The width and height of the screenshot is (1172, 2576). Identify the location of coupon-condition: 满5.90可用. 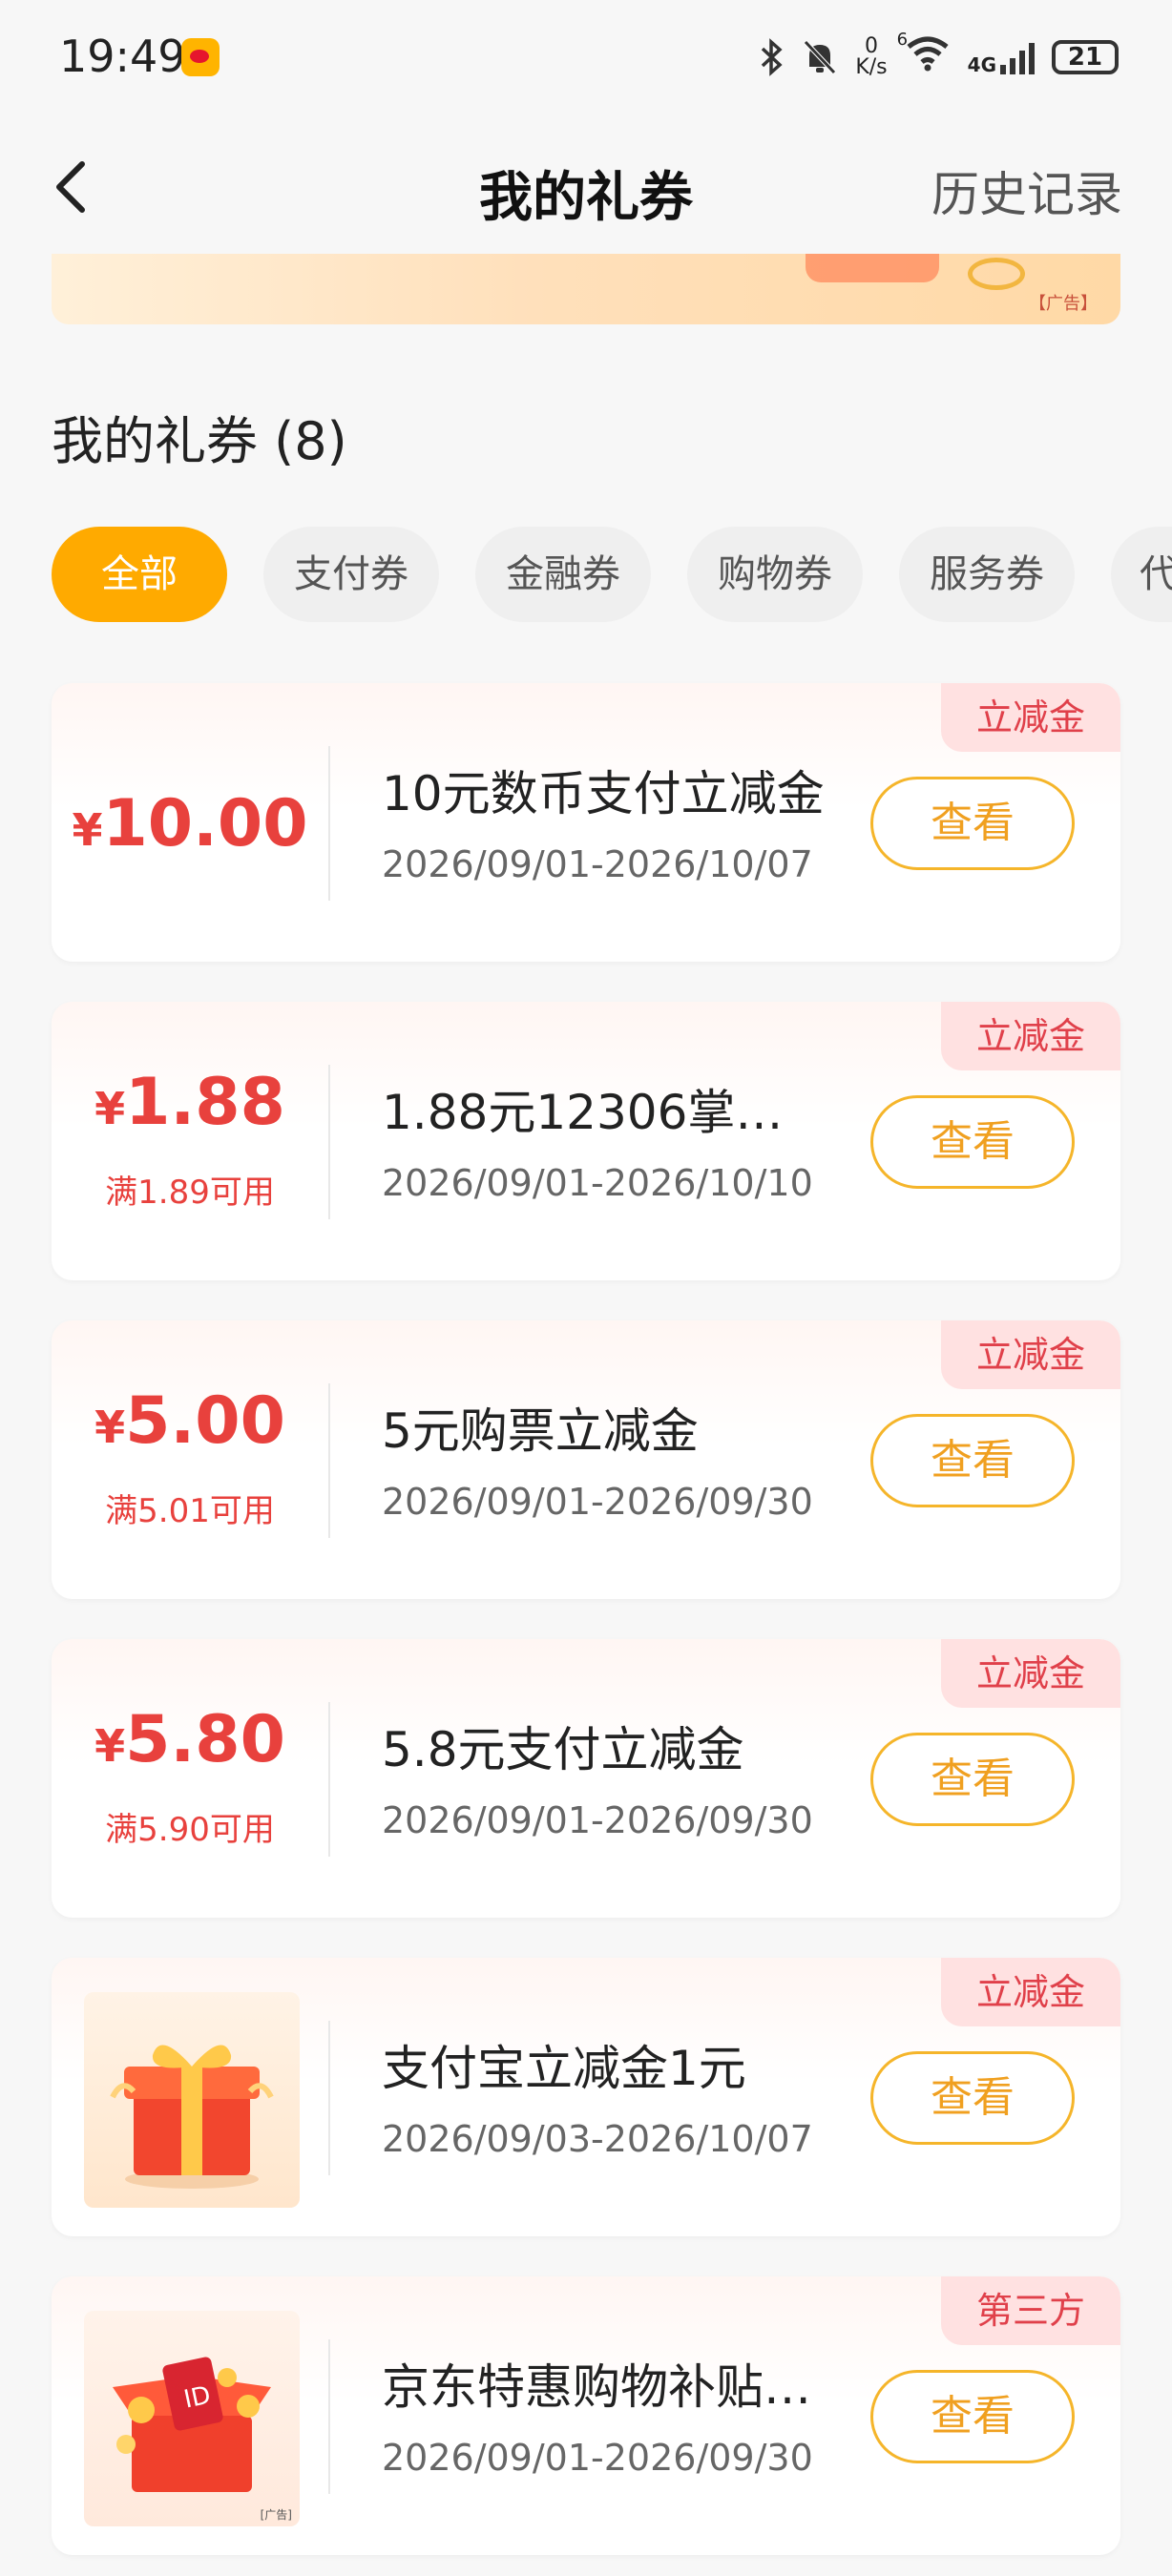
(190, 1830).